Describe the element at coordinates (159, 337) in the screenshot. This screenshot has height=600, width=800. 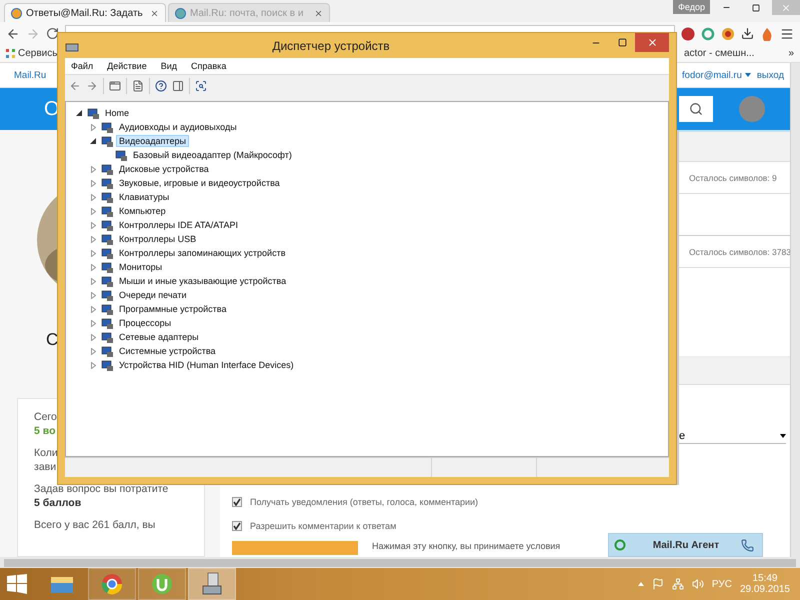
I see `tree-item: Сетевые адаптеры` at that location.